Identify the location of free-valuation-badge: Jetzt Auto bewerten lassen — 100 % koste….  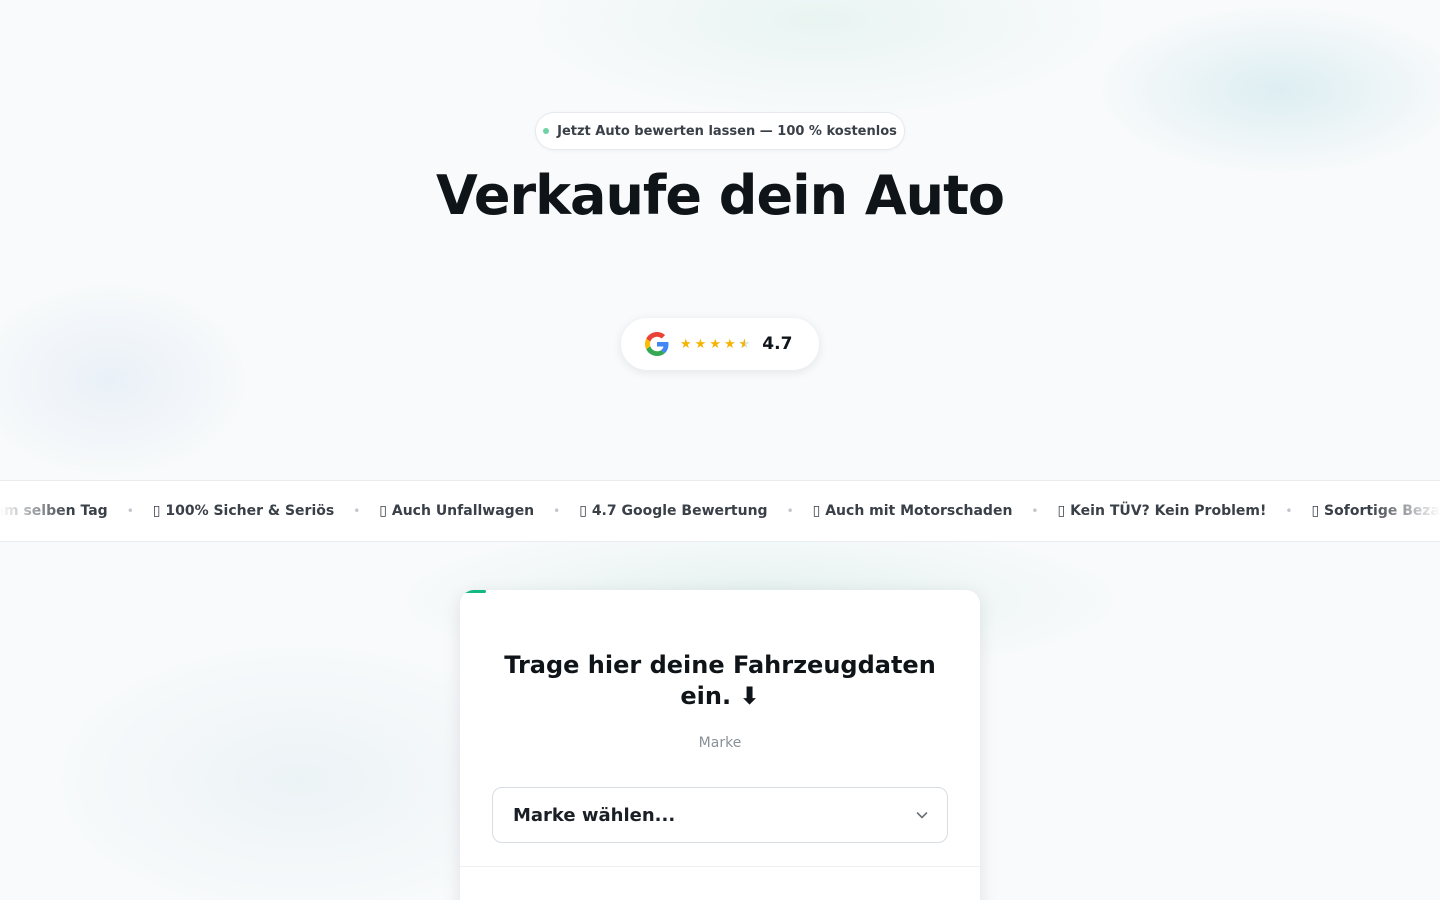
(720, 131).